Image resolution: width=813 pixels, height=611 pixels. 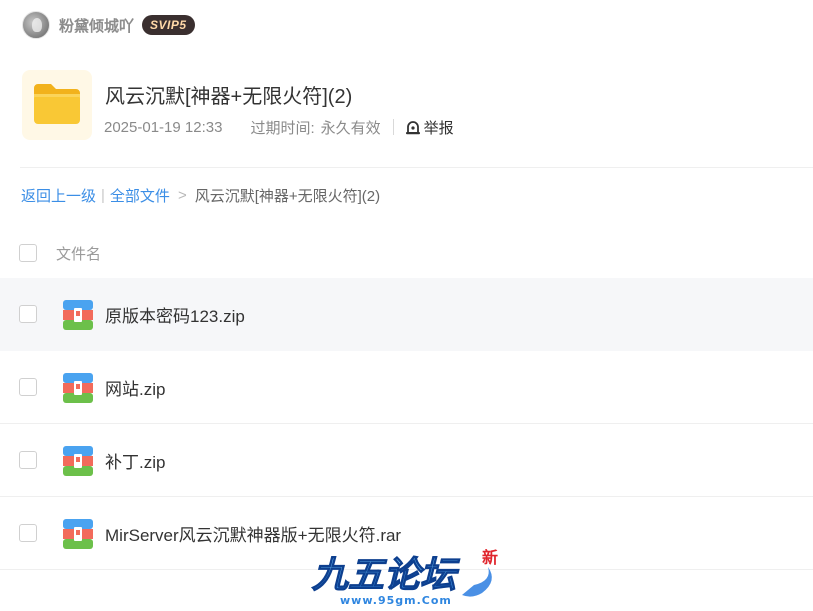 What do you see at coordinates (79, 254) in the screenshot?
I see `column-header-filename: 文件名` at bounding box center [79, 254].